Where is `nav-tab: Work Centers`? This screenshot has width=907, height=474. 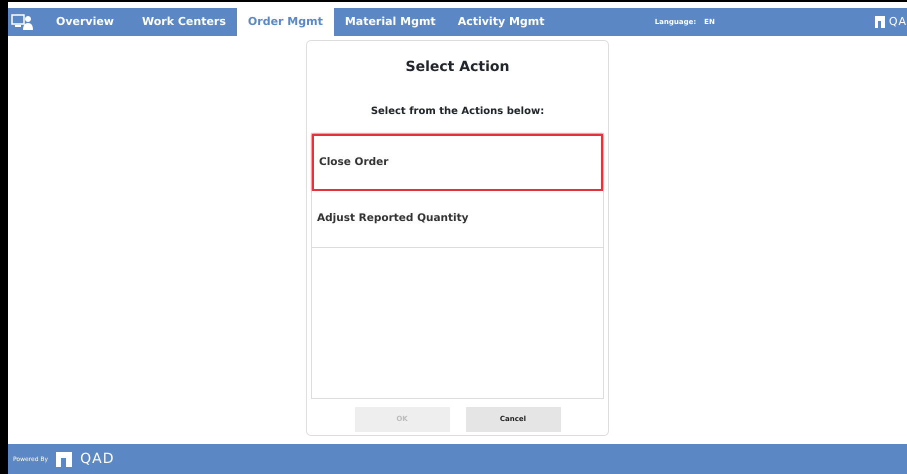 nav-tab: Work Centers is located at coordinates (183, 22).